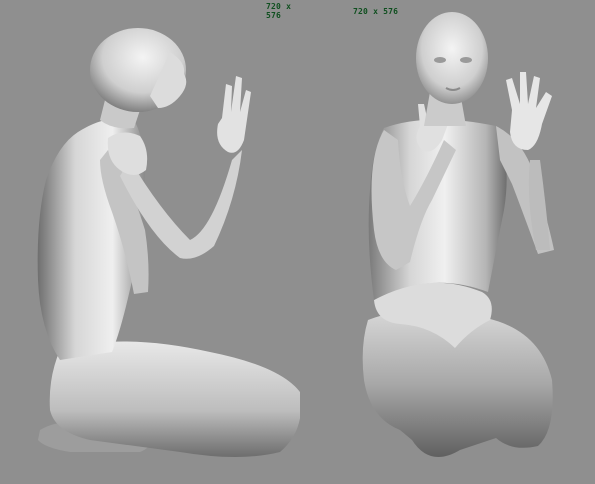 The height and width of the screenshot is (484, 595). Describe the element at coordinates (279, 11) in the screenshot. I see `resolution-label-left: 720 x 576` at that location.